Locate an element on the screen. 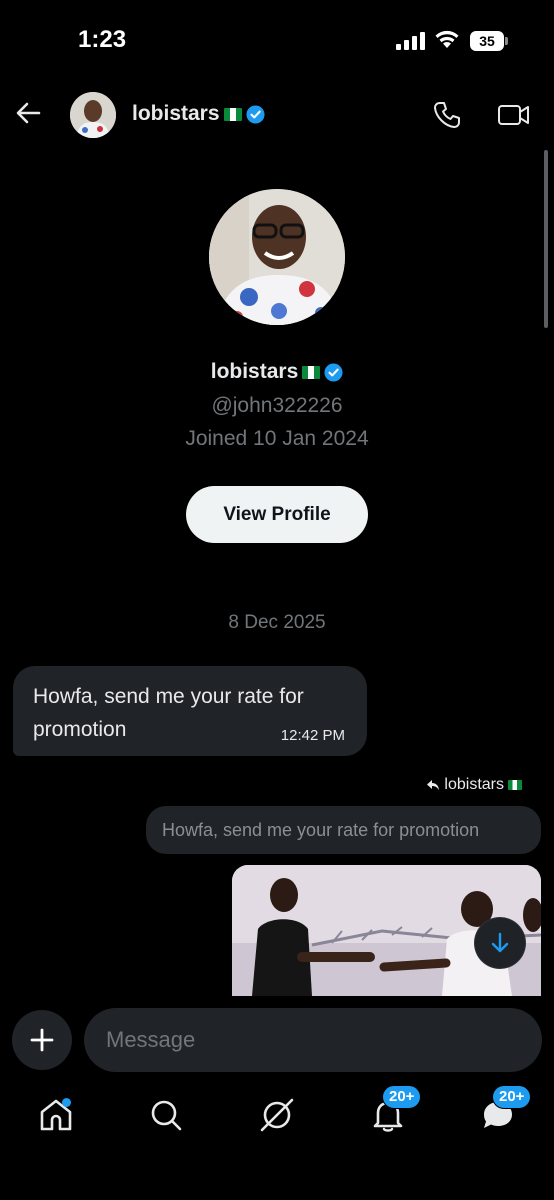 This screenshot has width=554, height=1200. profile-name: lobistars is located at coordinates (277, 372).